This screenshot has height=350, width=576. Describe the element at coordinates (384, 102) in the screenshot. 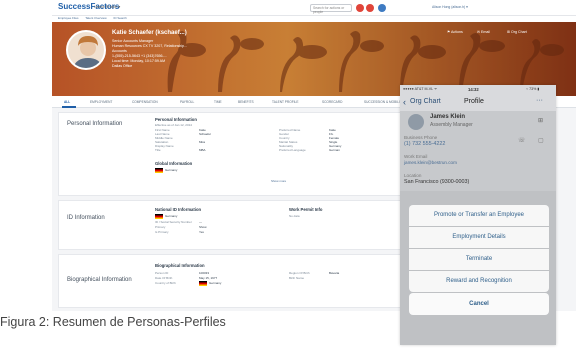

I see `tab-succession: SUCCESSION & MOBILITY` at that location.